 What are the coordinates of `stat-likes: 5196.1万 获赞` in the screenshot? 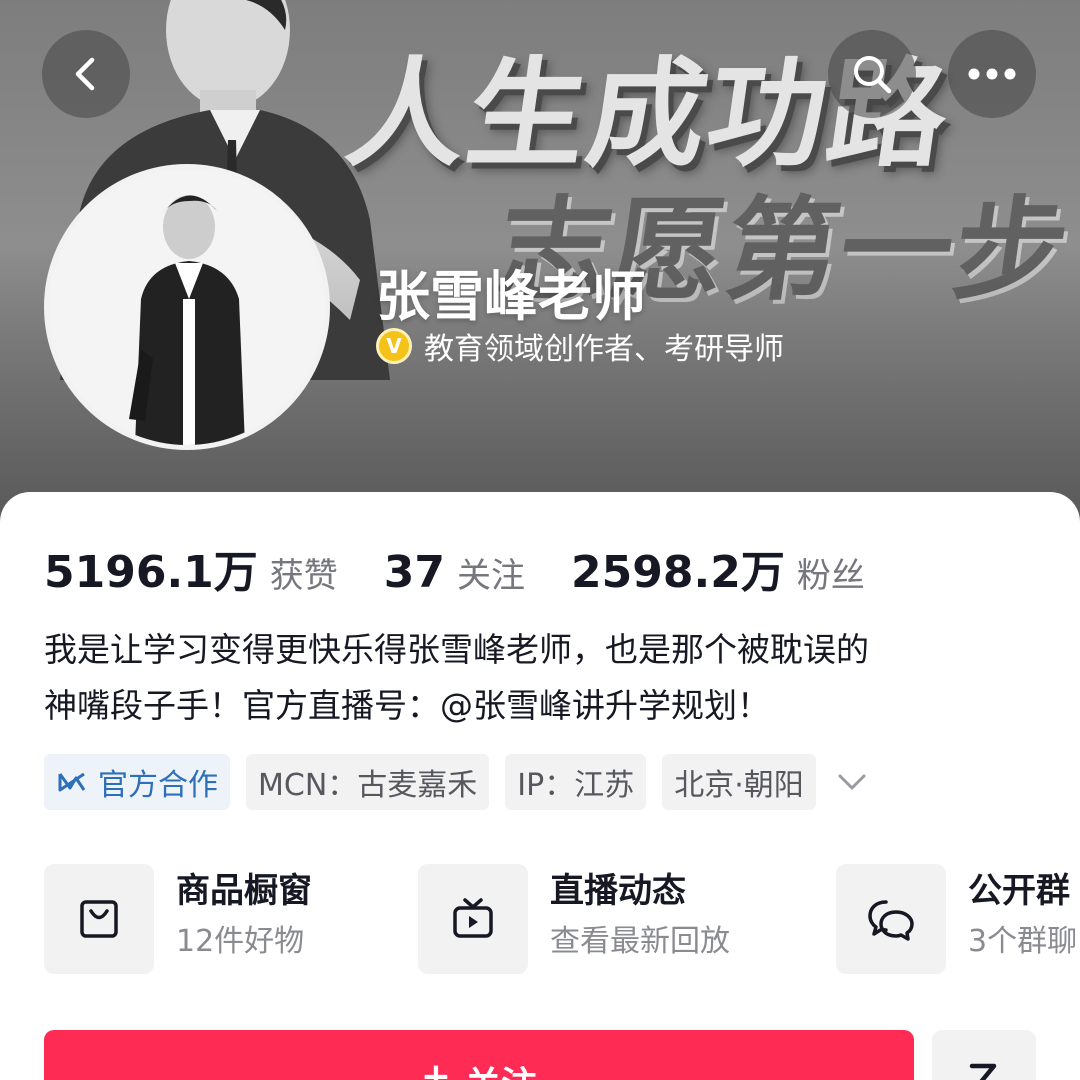 It's located at (191, 568).